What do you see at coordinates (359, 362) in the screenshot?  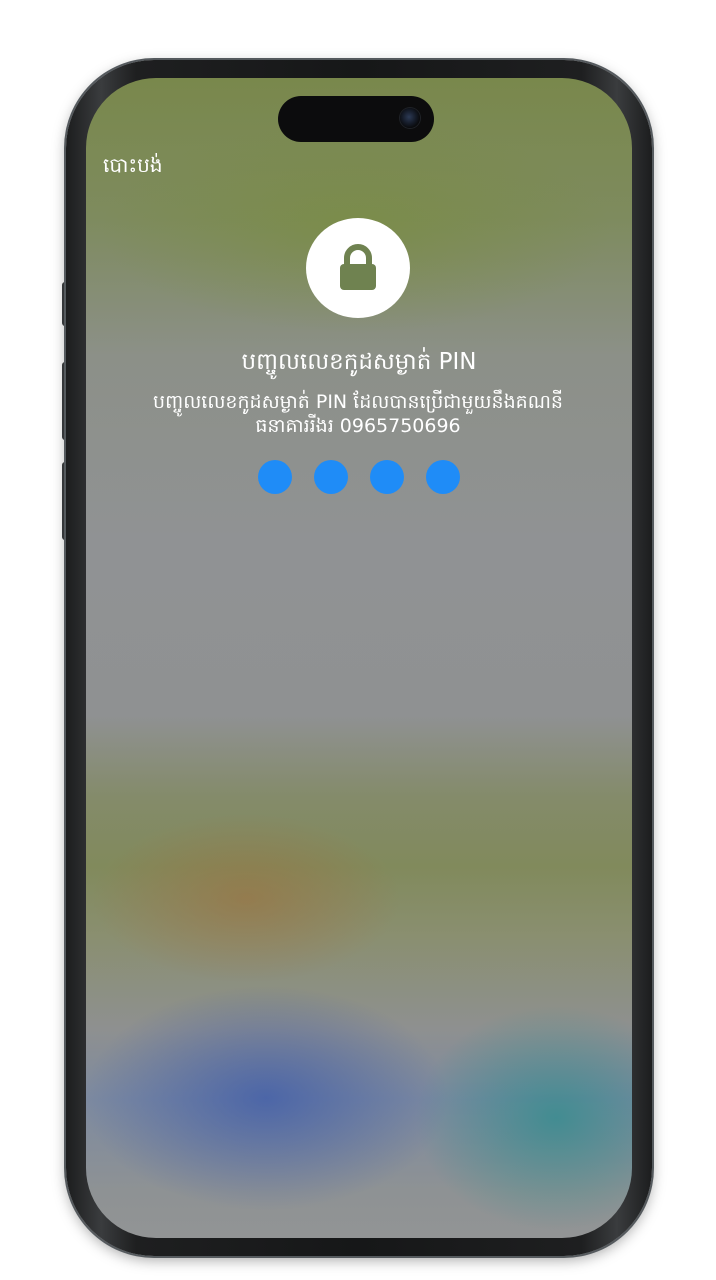 I see `pin-title: បញ្ចូលលេខកូដសម្ងាត់ PIN` at bounding box center [359, 362].